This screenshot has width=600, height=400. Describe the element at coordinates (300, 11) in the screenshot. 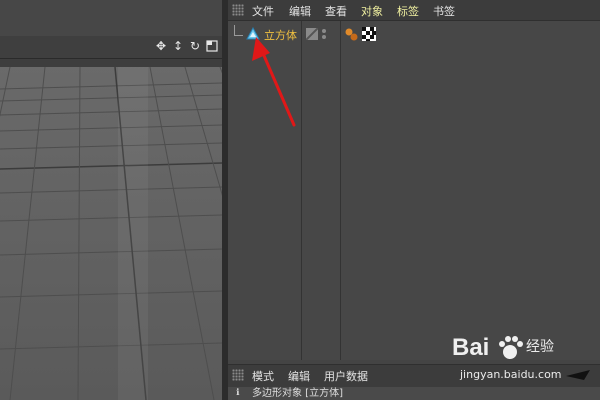

I see `menu-edit: 编辑` at that location.